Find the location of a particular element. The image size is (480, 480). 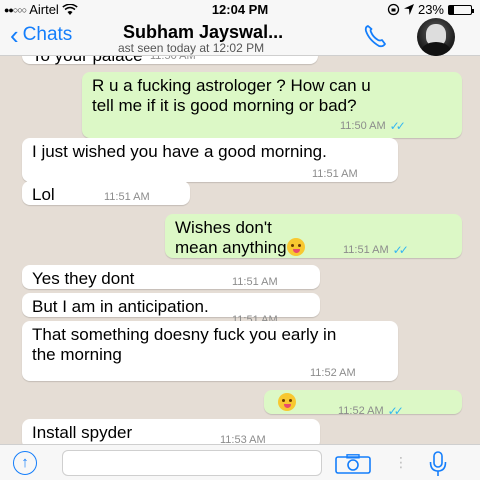

incoming-message-bubble: Lol 11:51 AM is located at coordinates (106, 193).